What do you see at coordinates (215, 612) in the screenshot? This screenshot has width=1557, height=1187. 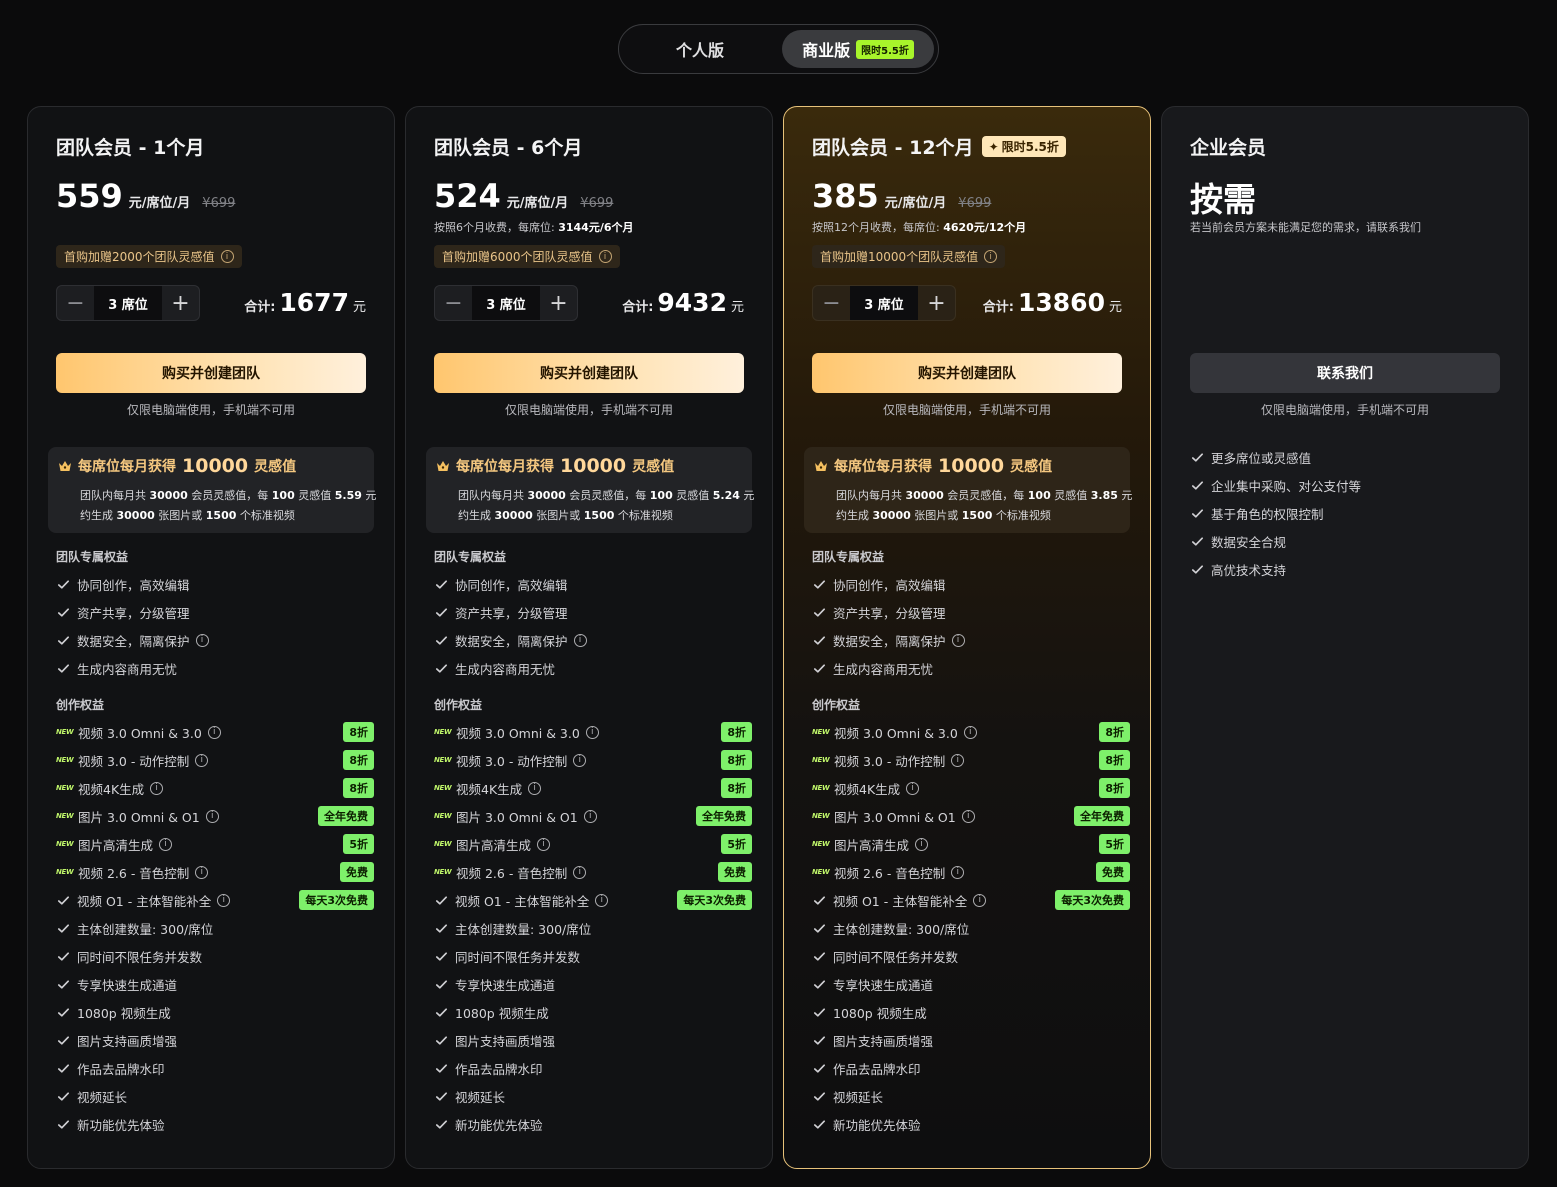 I see `feature-item: 资产共享，分级管理` at bounding box center [215, 612].